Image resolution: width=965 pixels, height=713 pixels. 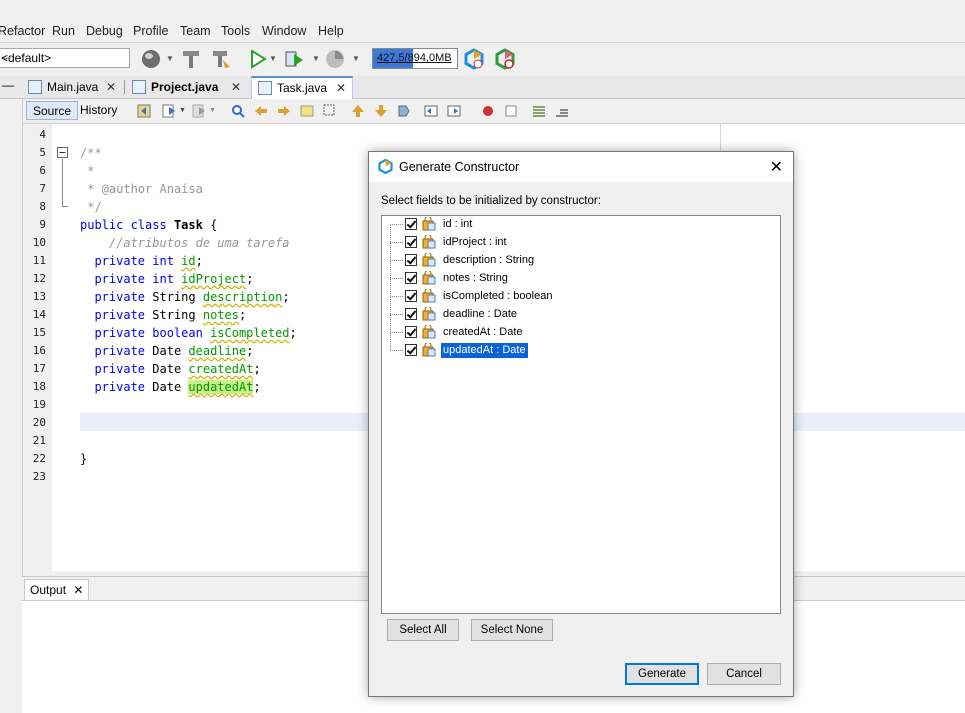 I want to click on memory-indicator: 427,5/894,0MB, so click(x=415, y=58).